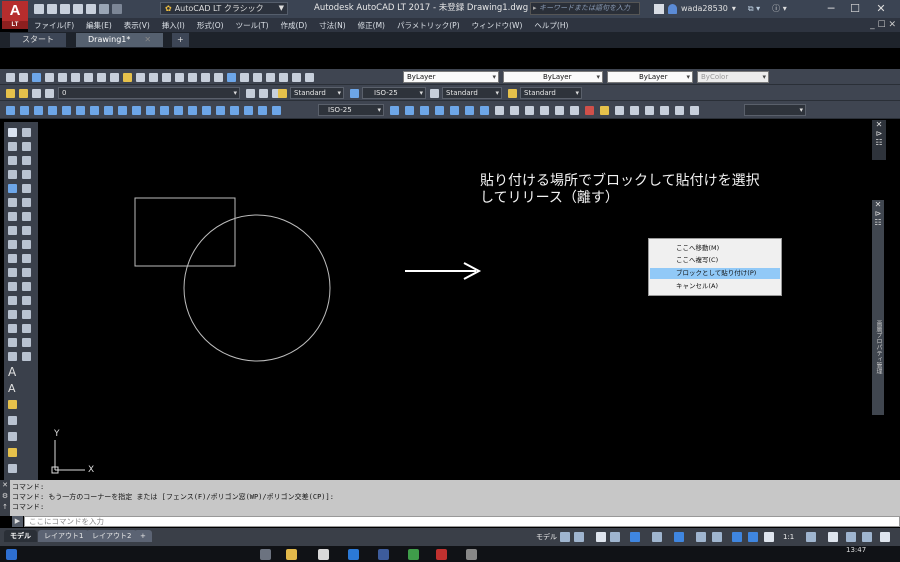 This screenshot has height=562, width=900. Describe the element at coordinates (114, 77) in the screenshot. I see `paste-icon` at that location.